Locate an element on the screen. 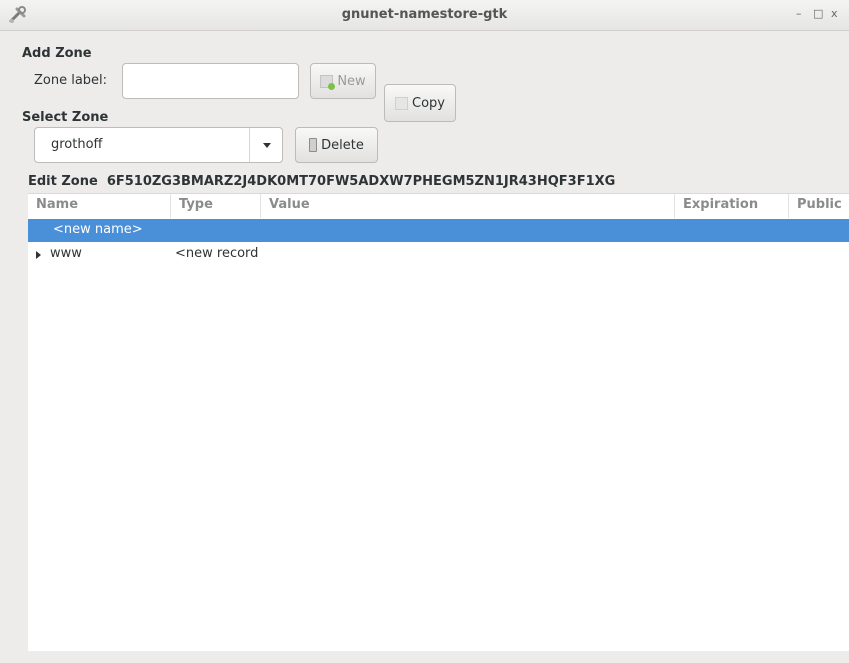  new-zone-button: New is located at coordinates (343, 81).